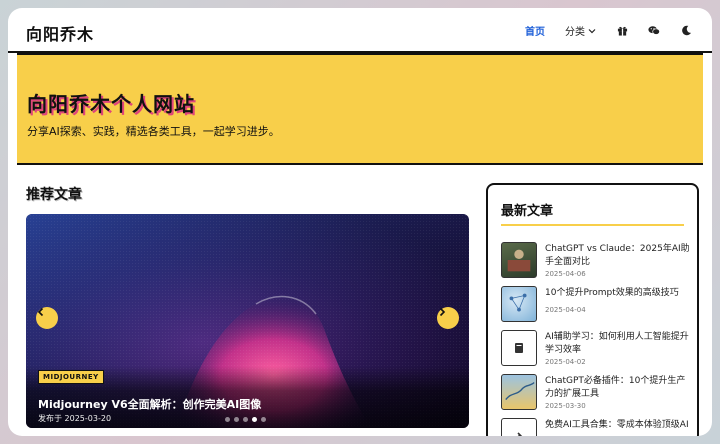  What do you see at coordinates (612, 293) in the screenshot?
I see `post-title: 10个提升Prompt效果的高级技巧` at bounding box center [612, 293].